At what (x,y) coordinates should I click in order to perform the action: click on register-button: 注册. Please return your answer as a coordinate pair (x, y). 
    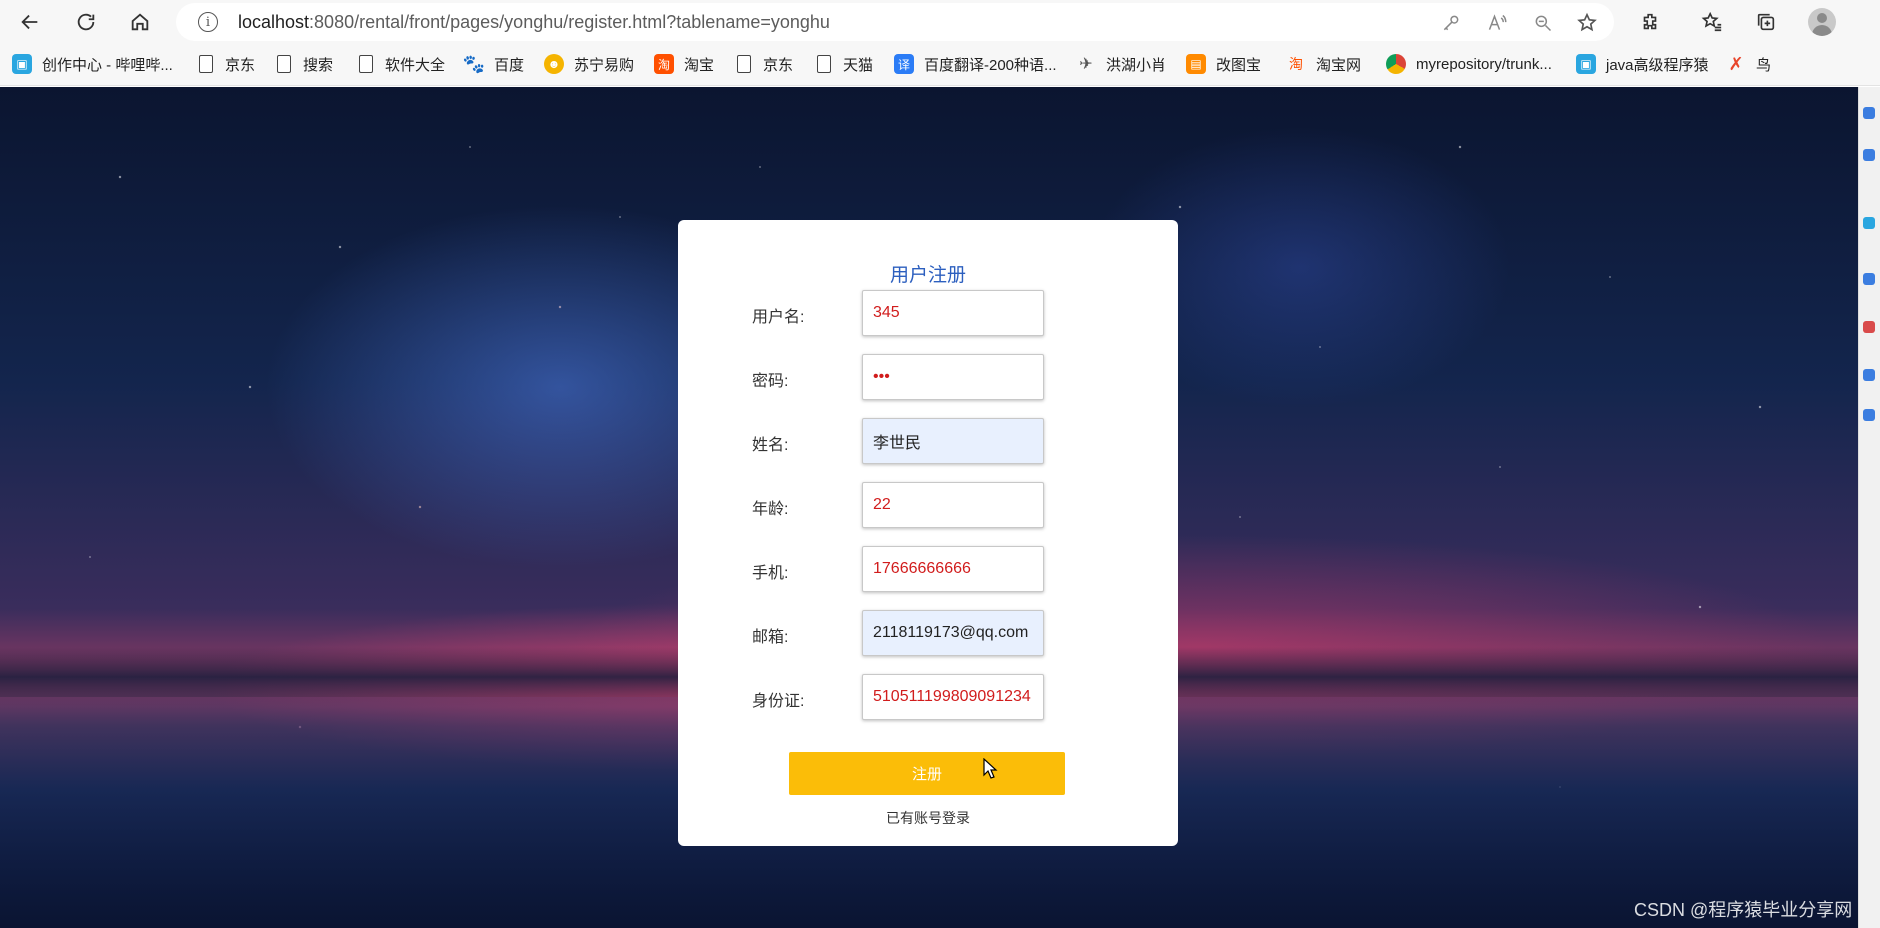
    Looking at the image, I should click on (927, 773).